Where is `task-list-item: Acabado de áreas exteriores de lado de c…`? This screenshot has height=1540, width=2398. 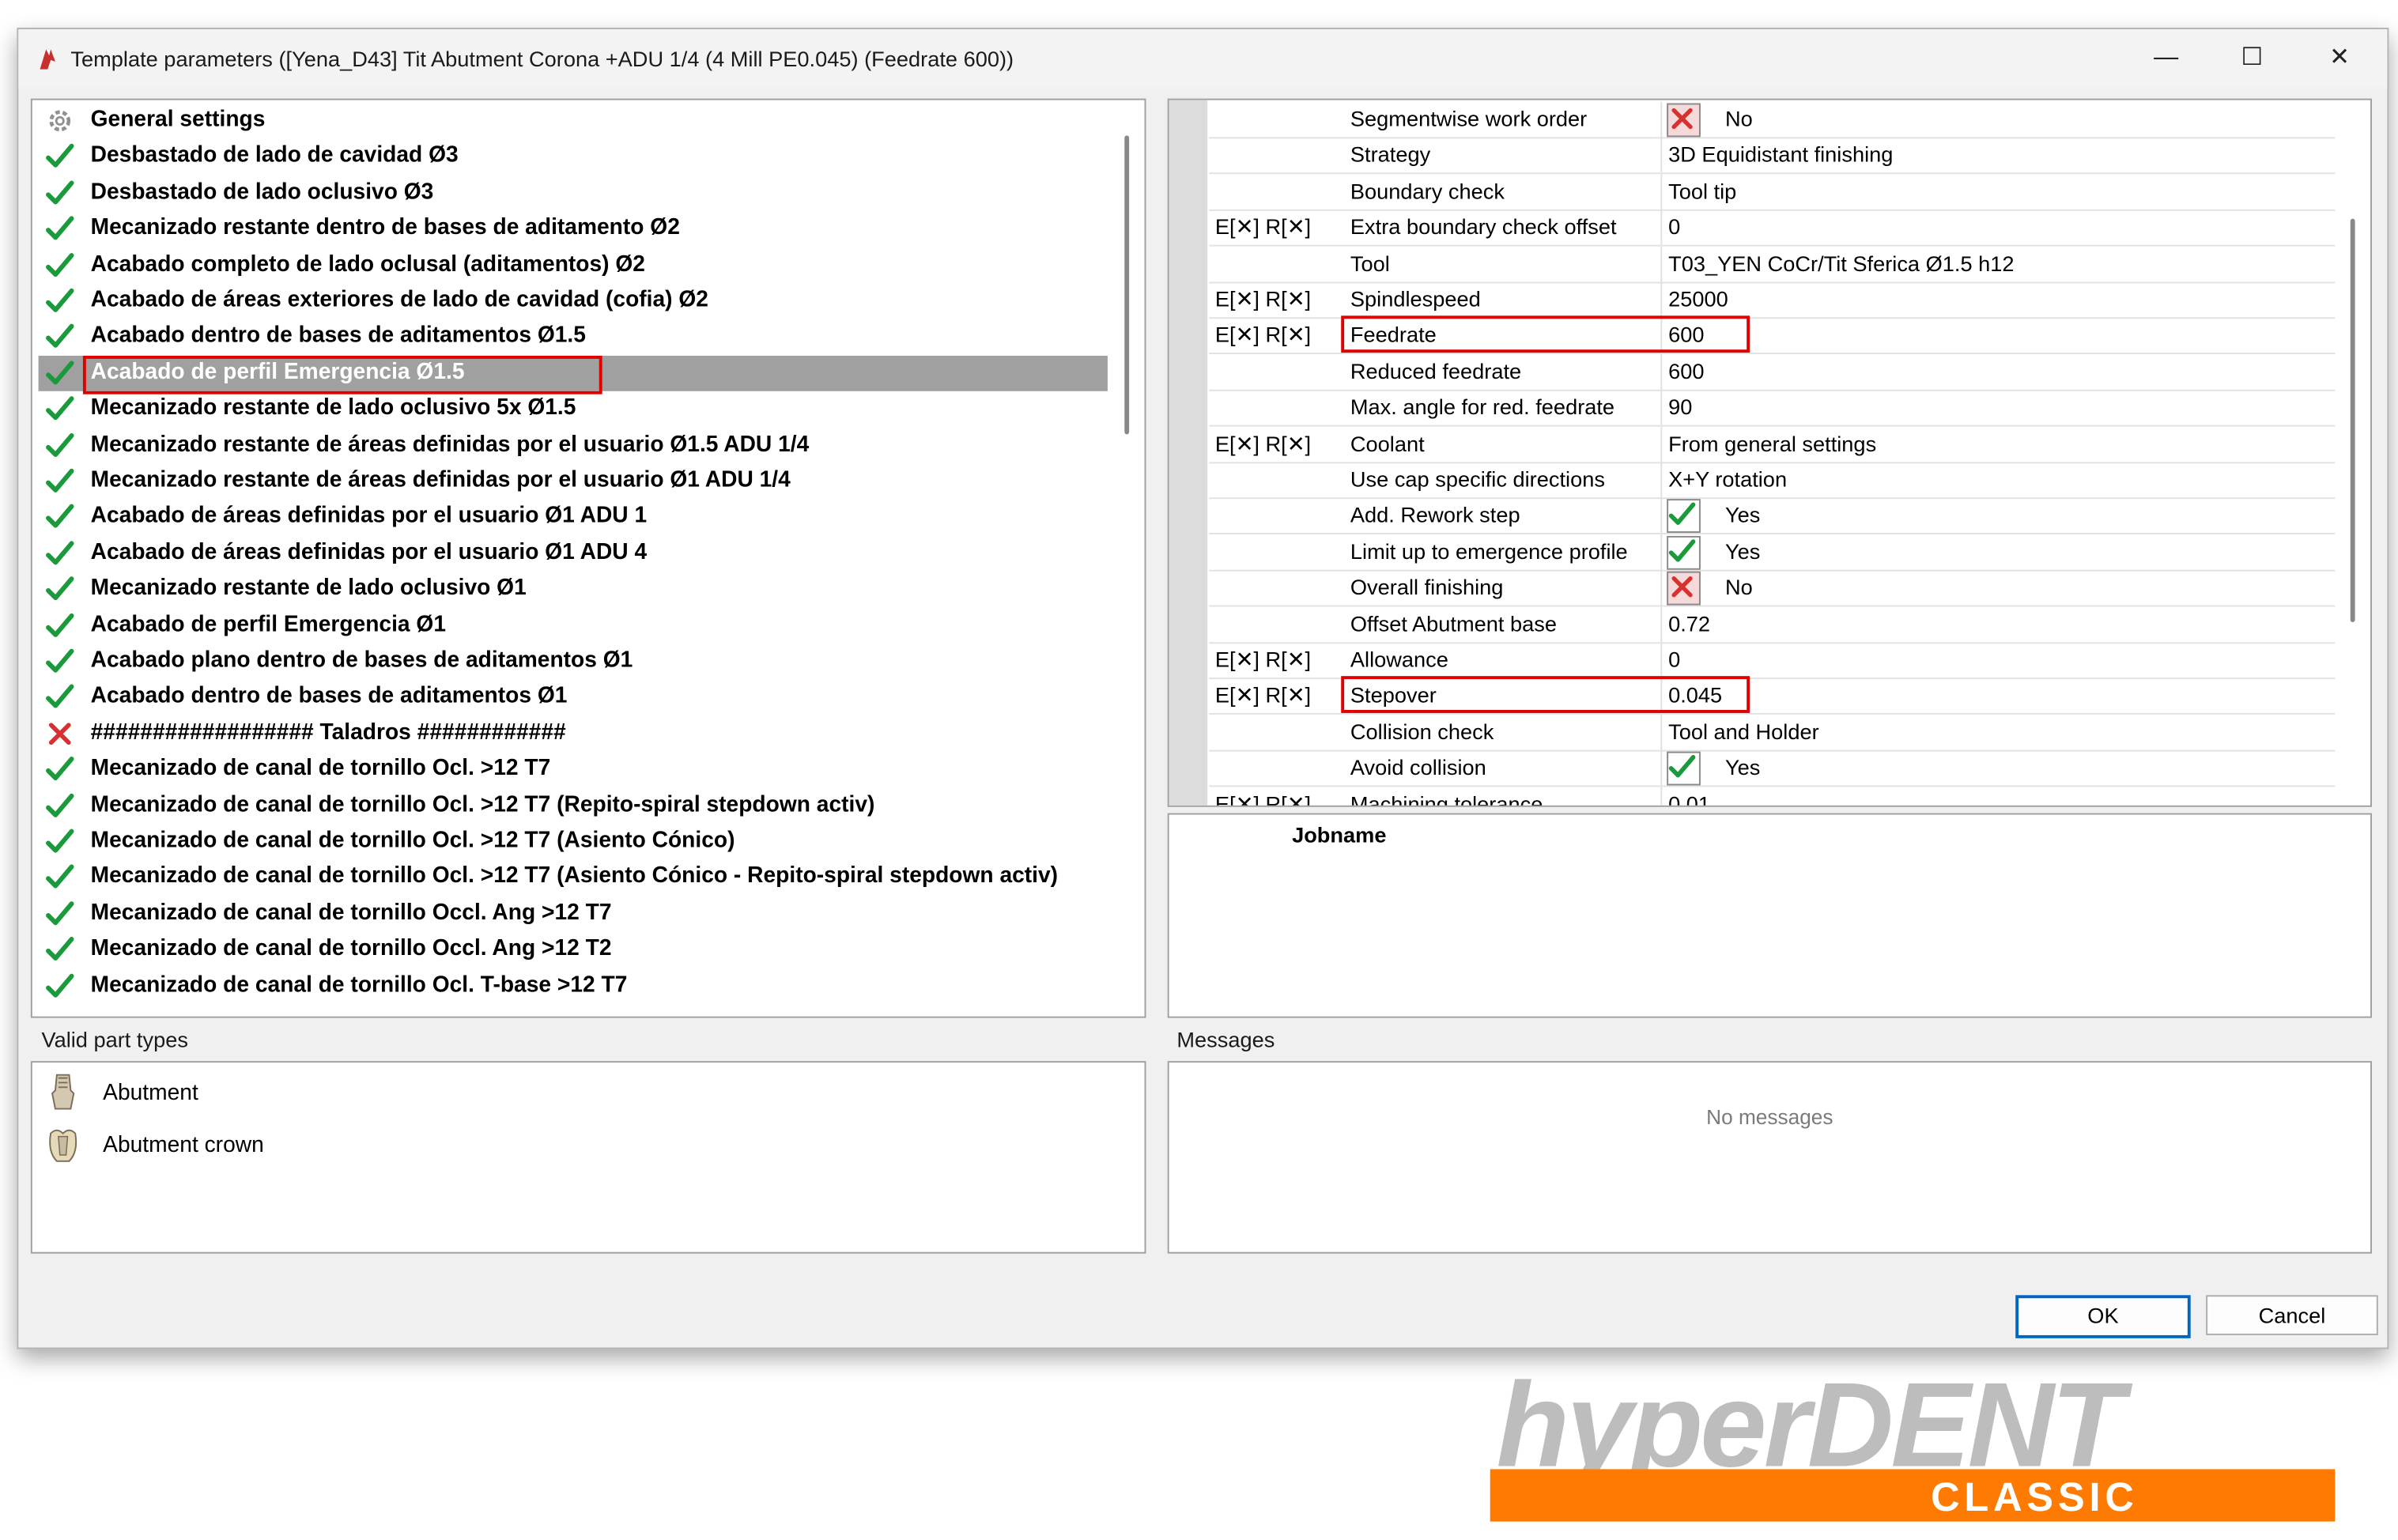 task-list-item: Acabado de áreas exteriores de lado de c… is located at coordinates (573, 301).